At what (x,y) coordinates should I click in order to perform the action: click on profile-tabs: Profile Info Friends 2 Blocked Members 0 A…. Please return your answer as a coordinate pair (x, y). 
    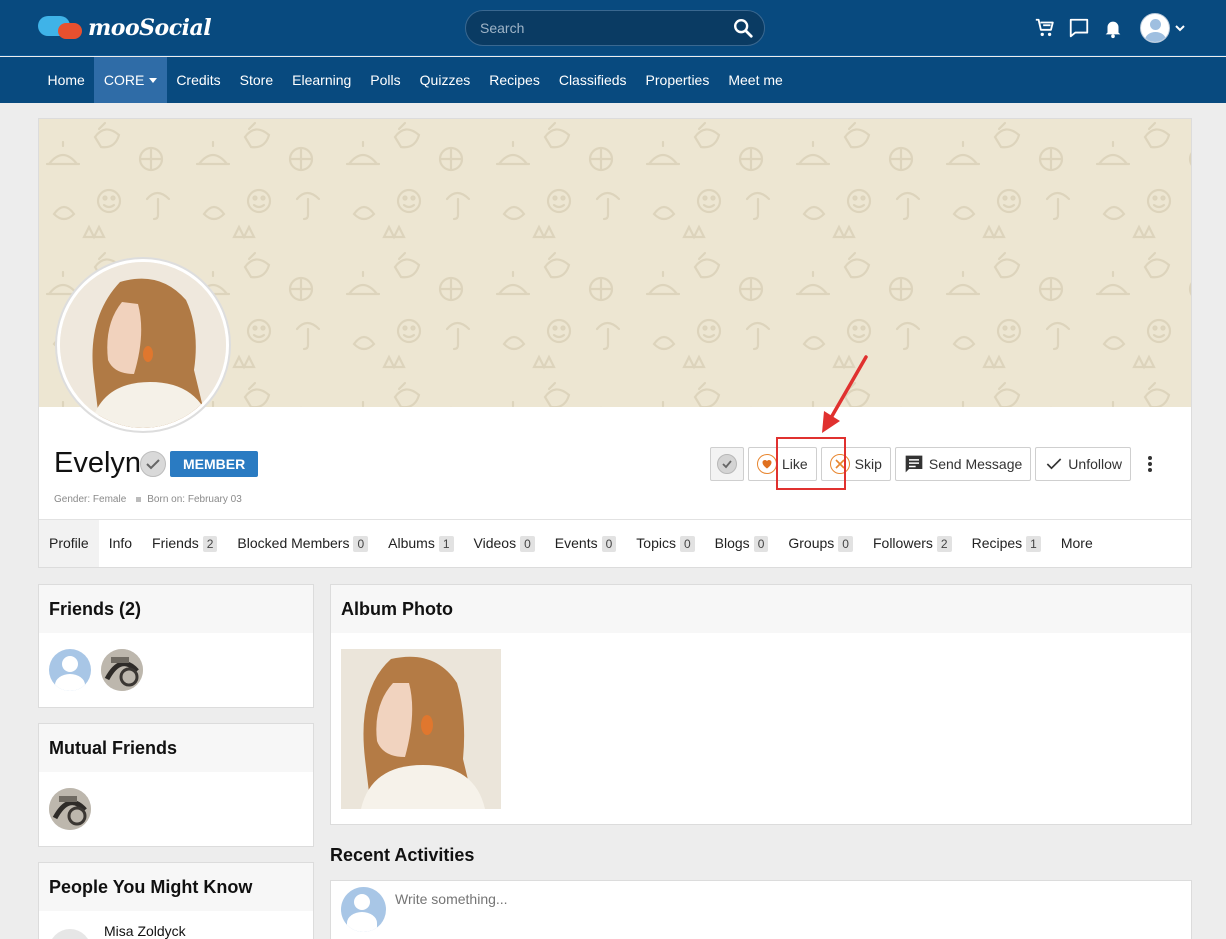
    Looking at the image, I should click on (615, 543).